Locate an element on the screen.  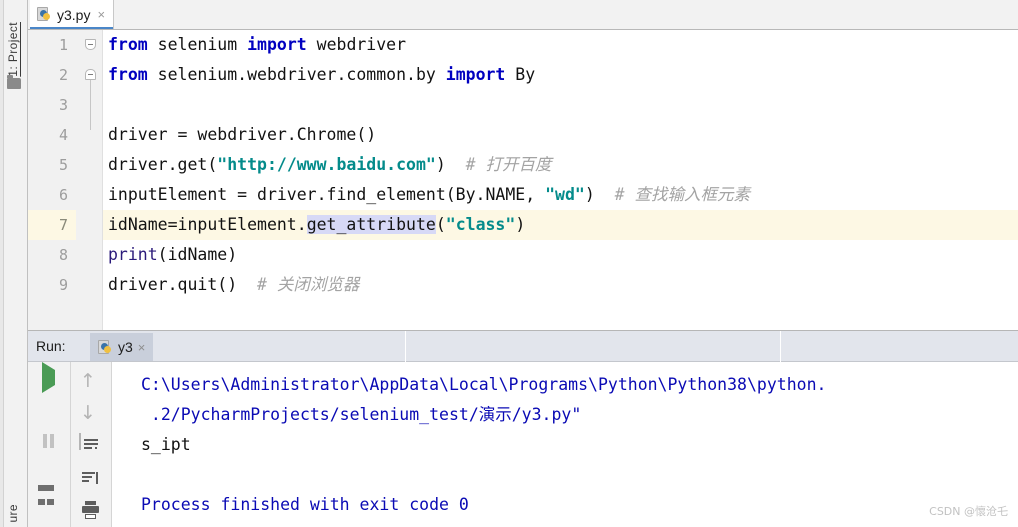
up-the-stack-trace-button: ↑ is located at coordinates (91, 381).